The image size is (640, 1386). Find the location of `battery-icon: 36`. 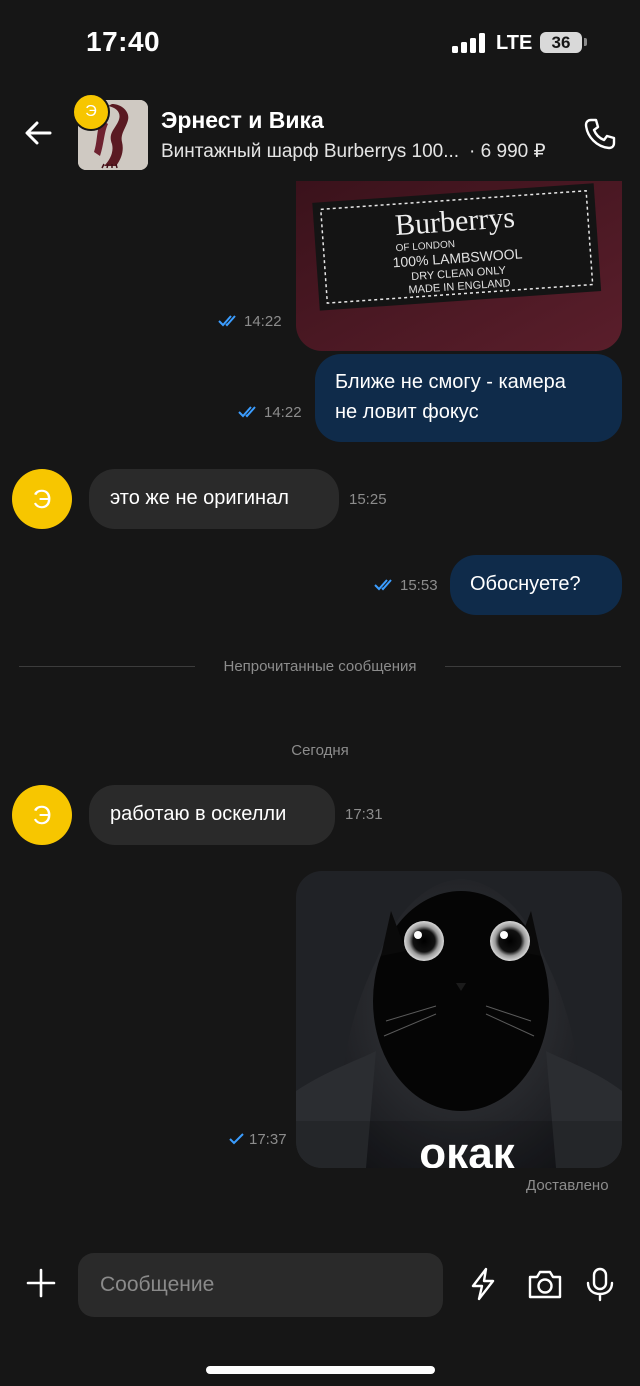

battery-icon: 36 is located at coordinates (561, 42).